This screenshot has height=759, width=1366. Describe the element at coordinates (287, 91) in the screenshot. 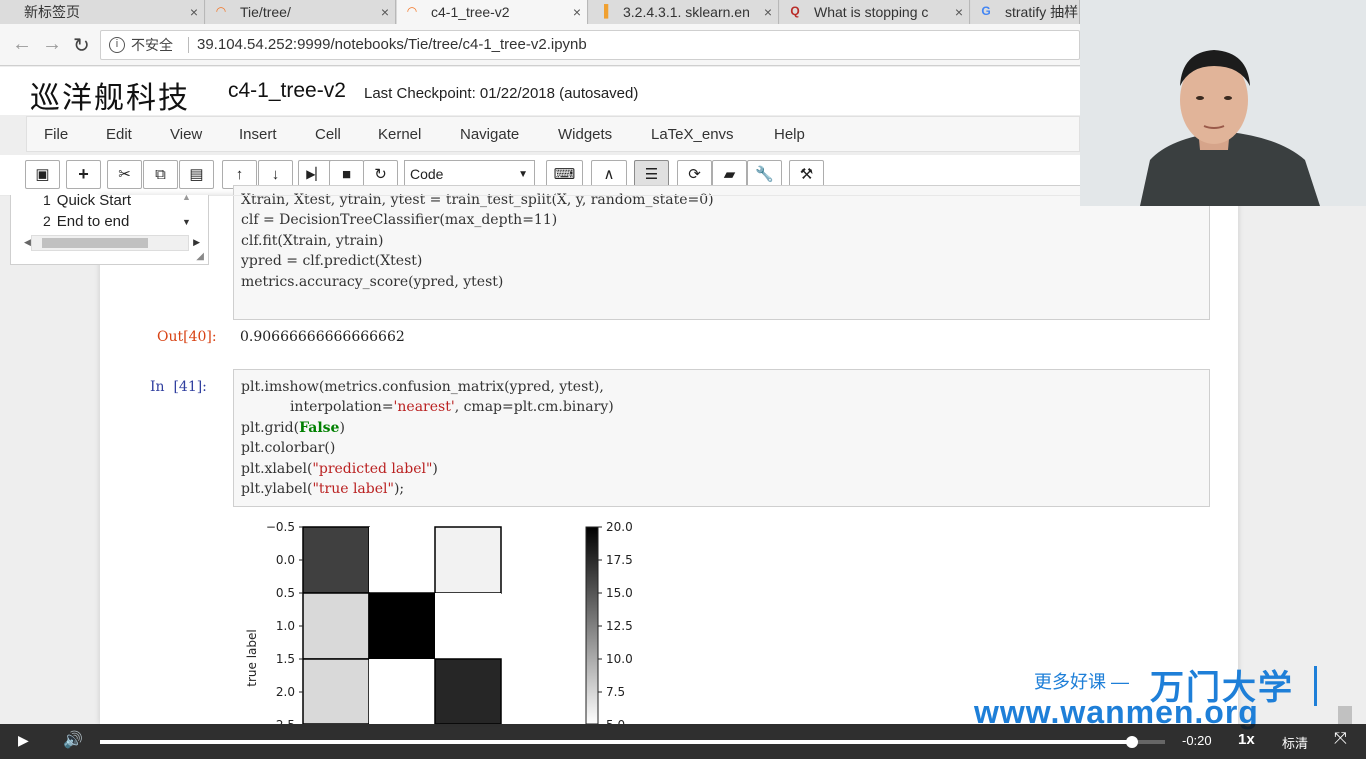

I see `notebook-name: c4-1_tree-v2` at that location.